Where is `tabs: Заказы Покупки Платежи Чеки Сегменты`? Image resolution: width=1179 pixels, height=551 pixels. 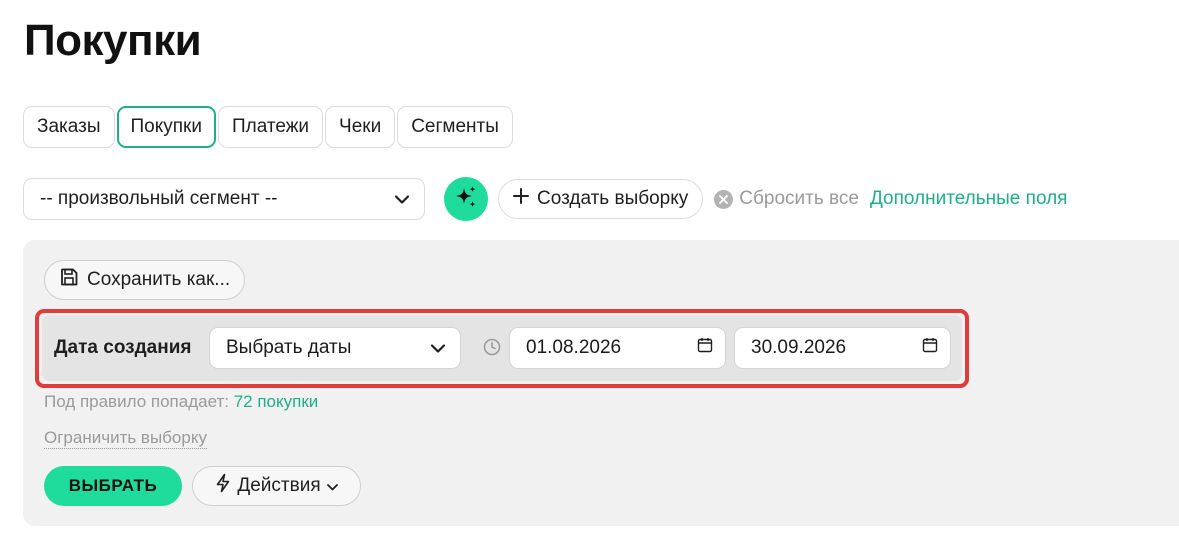
tabs: Заказы Покупки Платежи Чеки Сегменты is located at coordinates (268, 127).